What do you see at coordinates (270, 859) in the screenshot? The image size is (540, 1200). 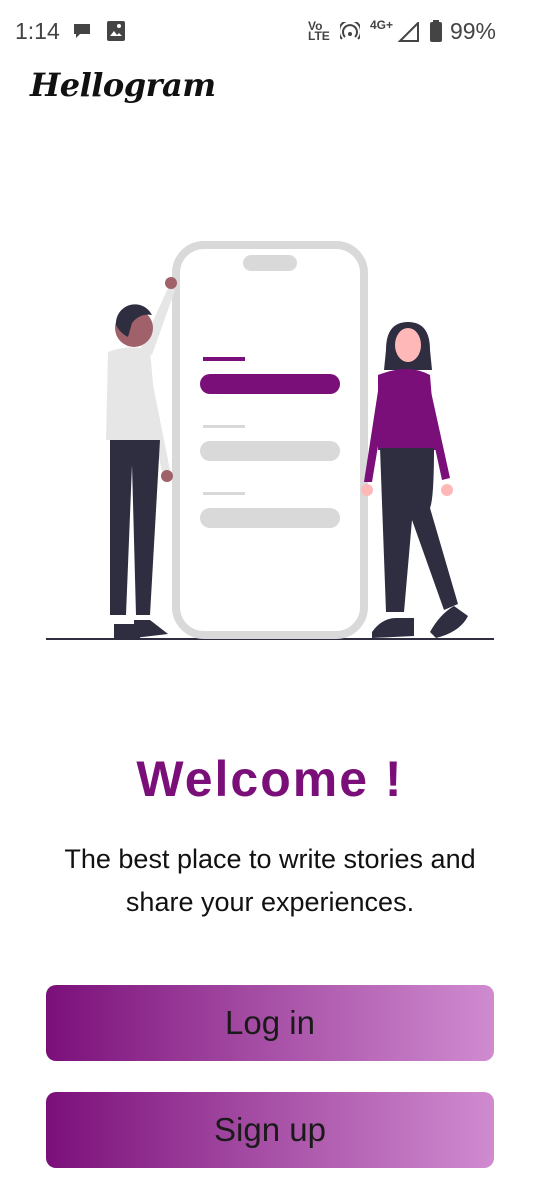 I see `welcome-subtitle-line1: The best place to write stories and` at bounding box center [270, 859].